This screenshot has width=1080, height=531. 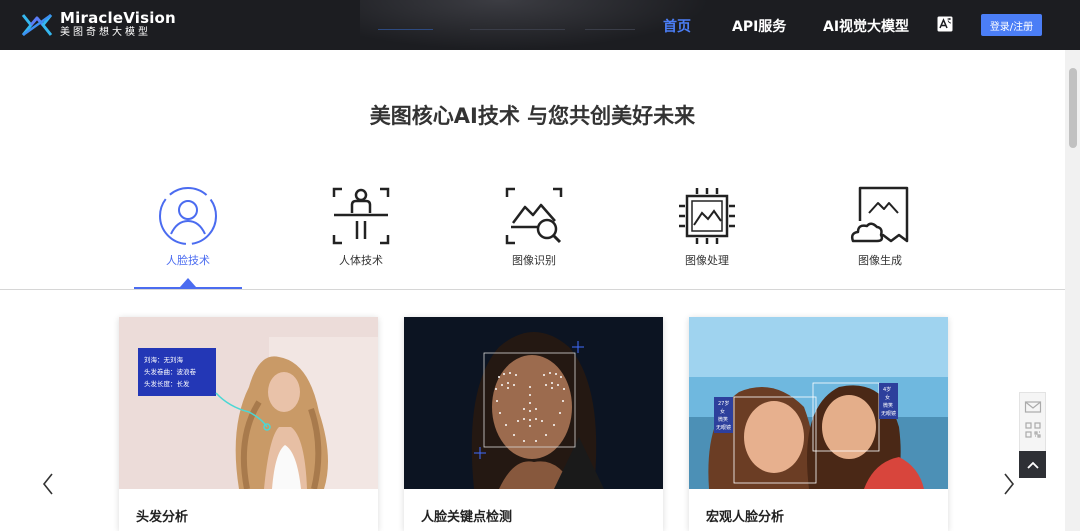 What do you see at coordinates (723, 403) in the screenshot?
I see `left-age-tag: 27岁` at bounding box center [723, 403].